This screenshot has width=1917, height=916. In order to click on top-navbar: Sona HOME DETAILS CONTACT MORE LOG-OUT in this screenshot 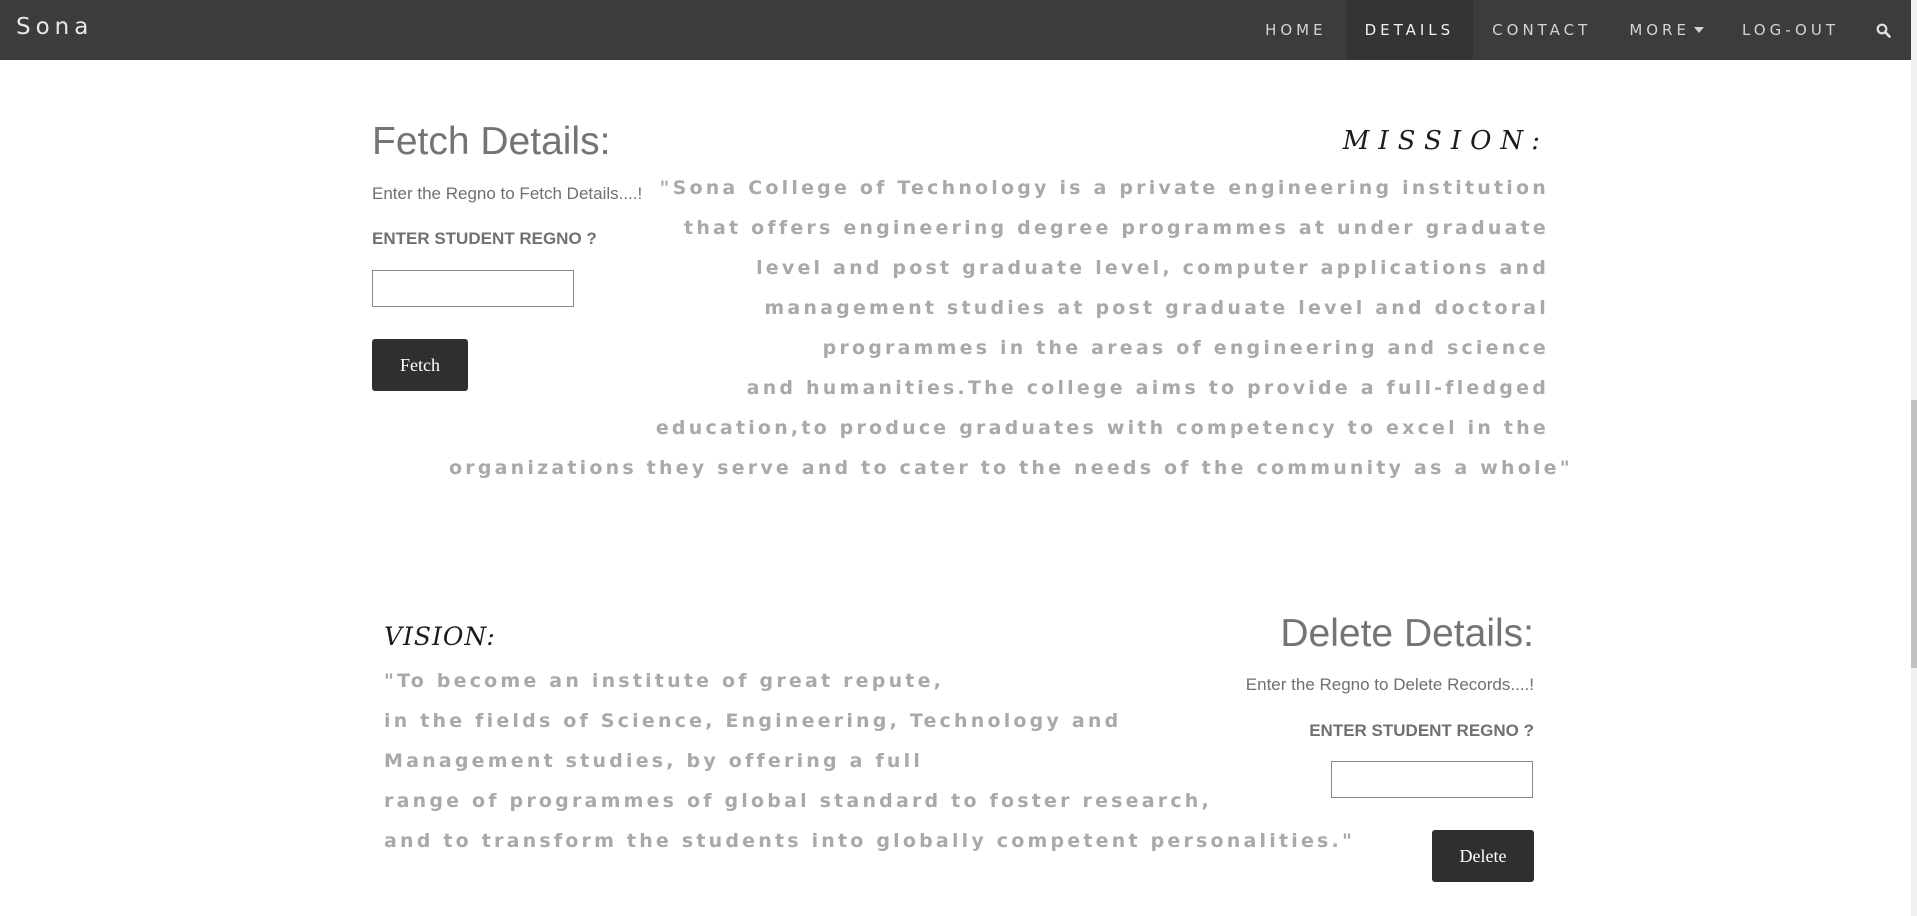, I will do `click(955, 30)`.